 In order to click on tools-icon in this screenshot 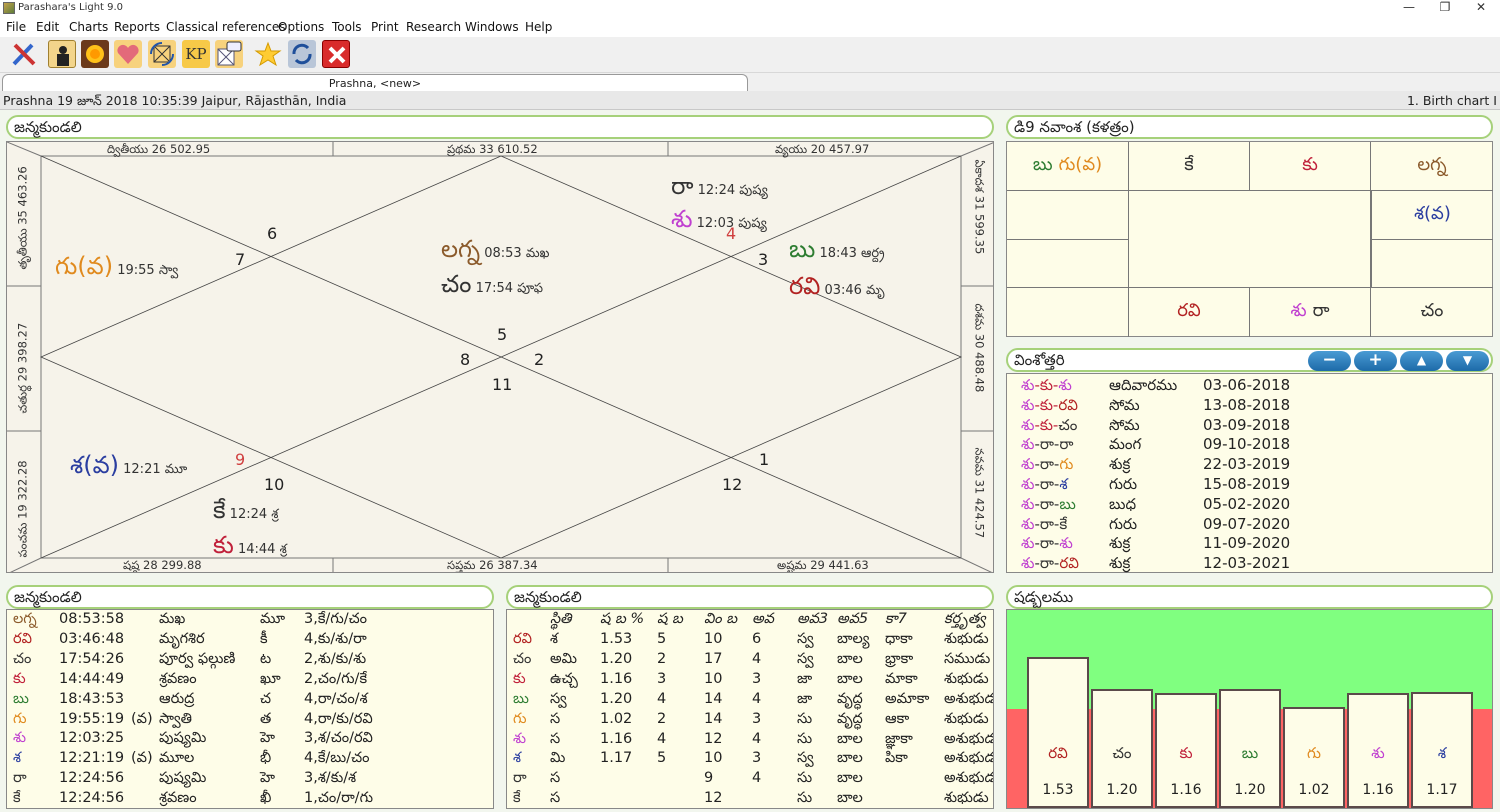, I will do `click(24, 54)`.